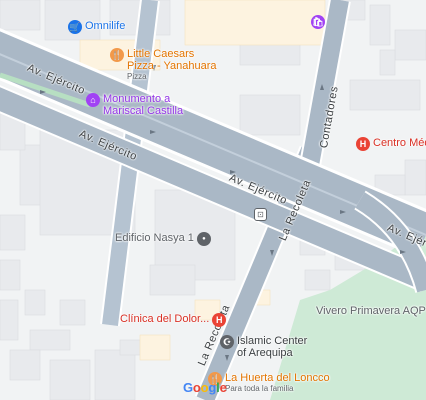 The width and height of the screenshot is (426, 400). I want to click on poi-monumento: ⌂ Monumento a Mariscal Castilla, so click(134, 105).